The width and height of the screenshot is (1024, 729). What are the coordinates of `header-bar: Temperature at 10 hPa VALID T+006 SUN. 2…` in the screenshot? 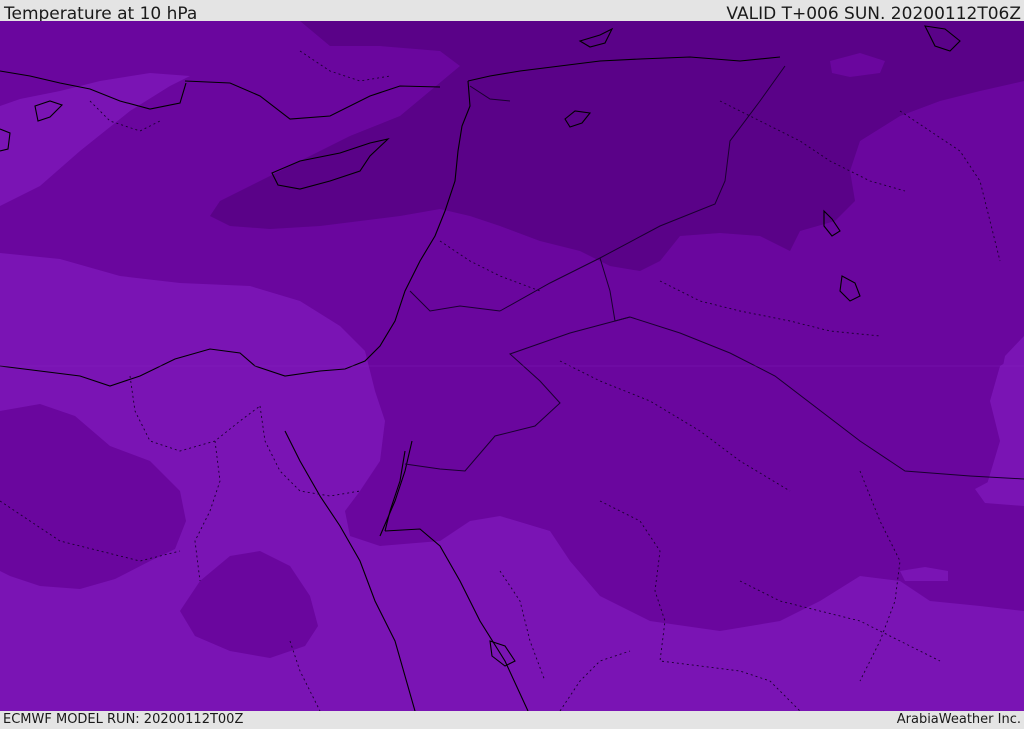 It's located at (512, 12).